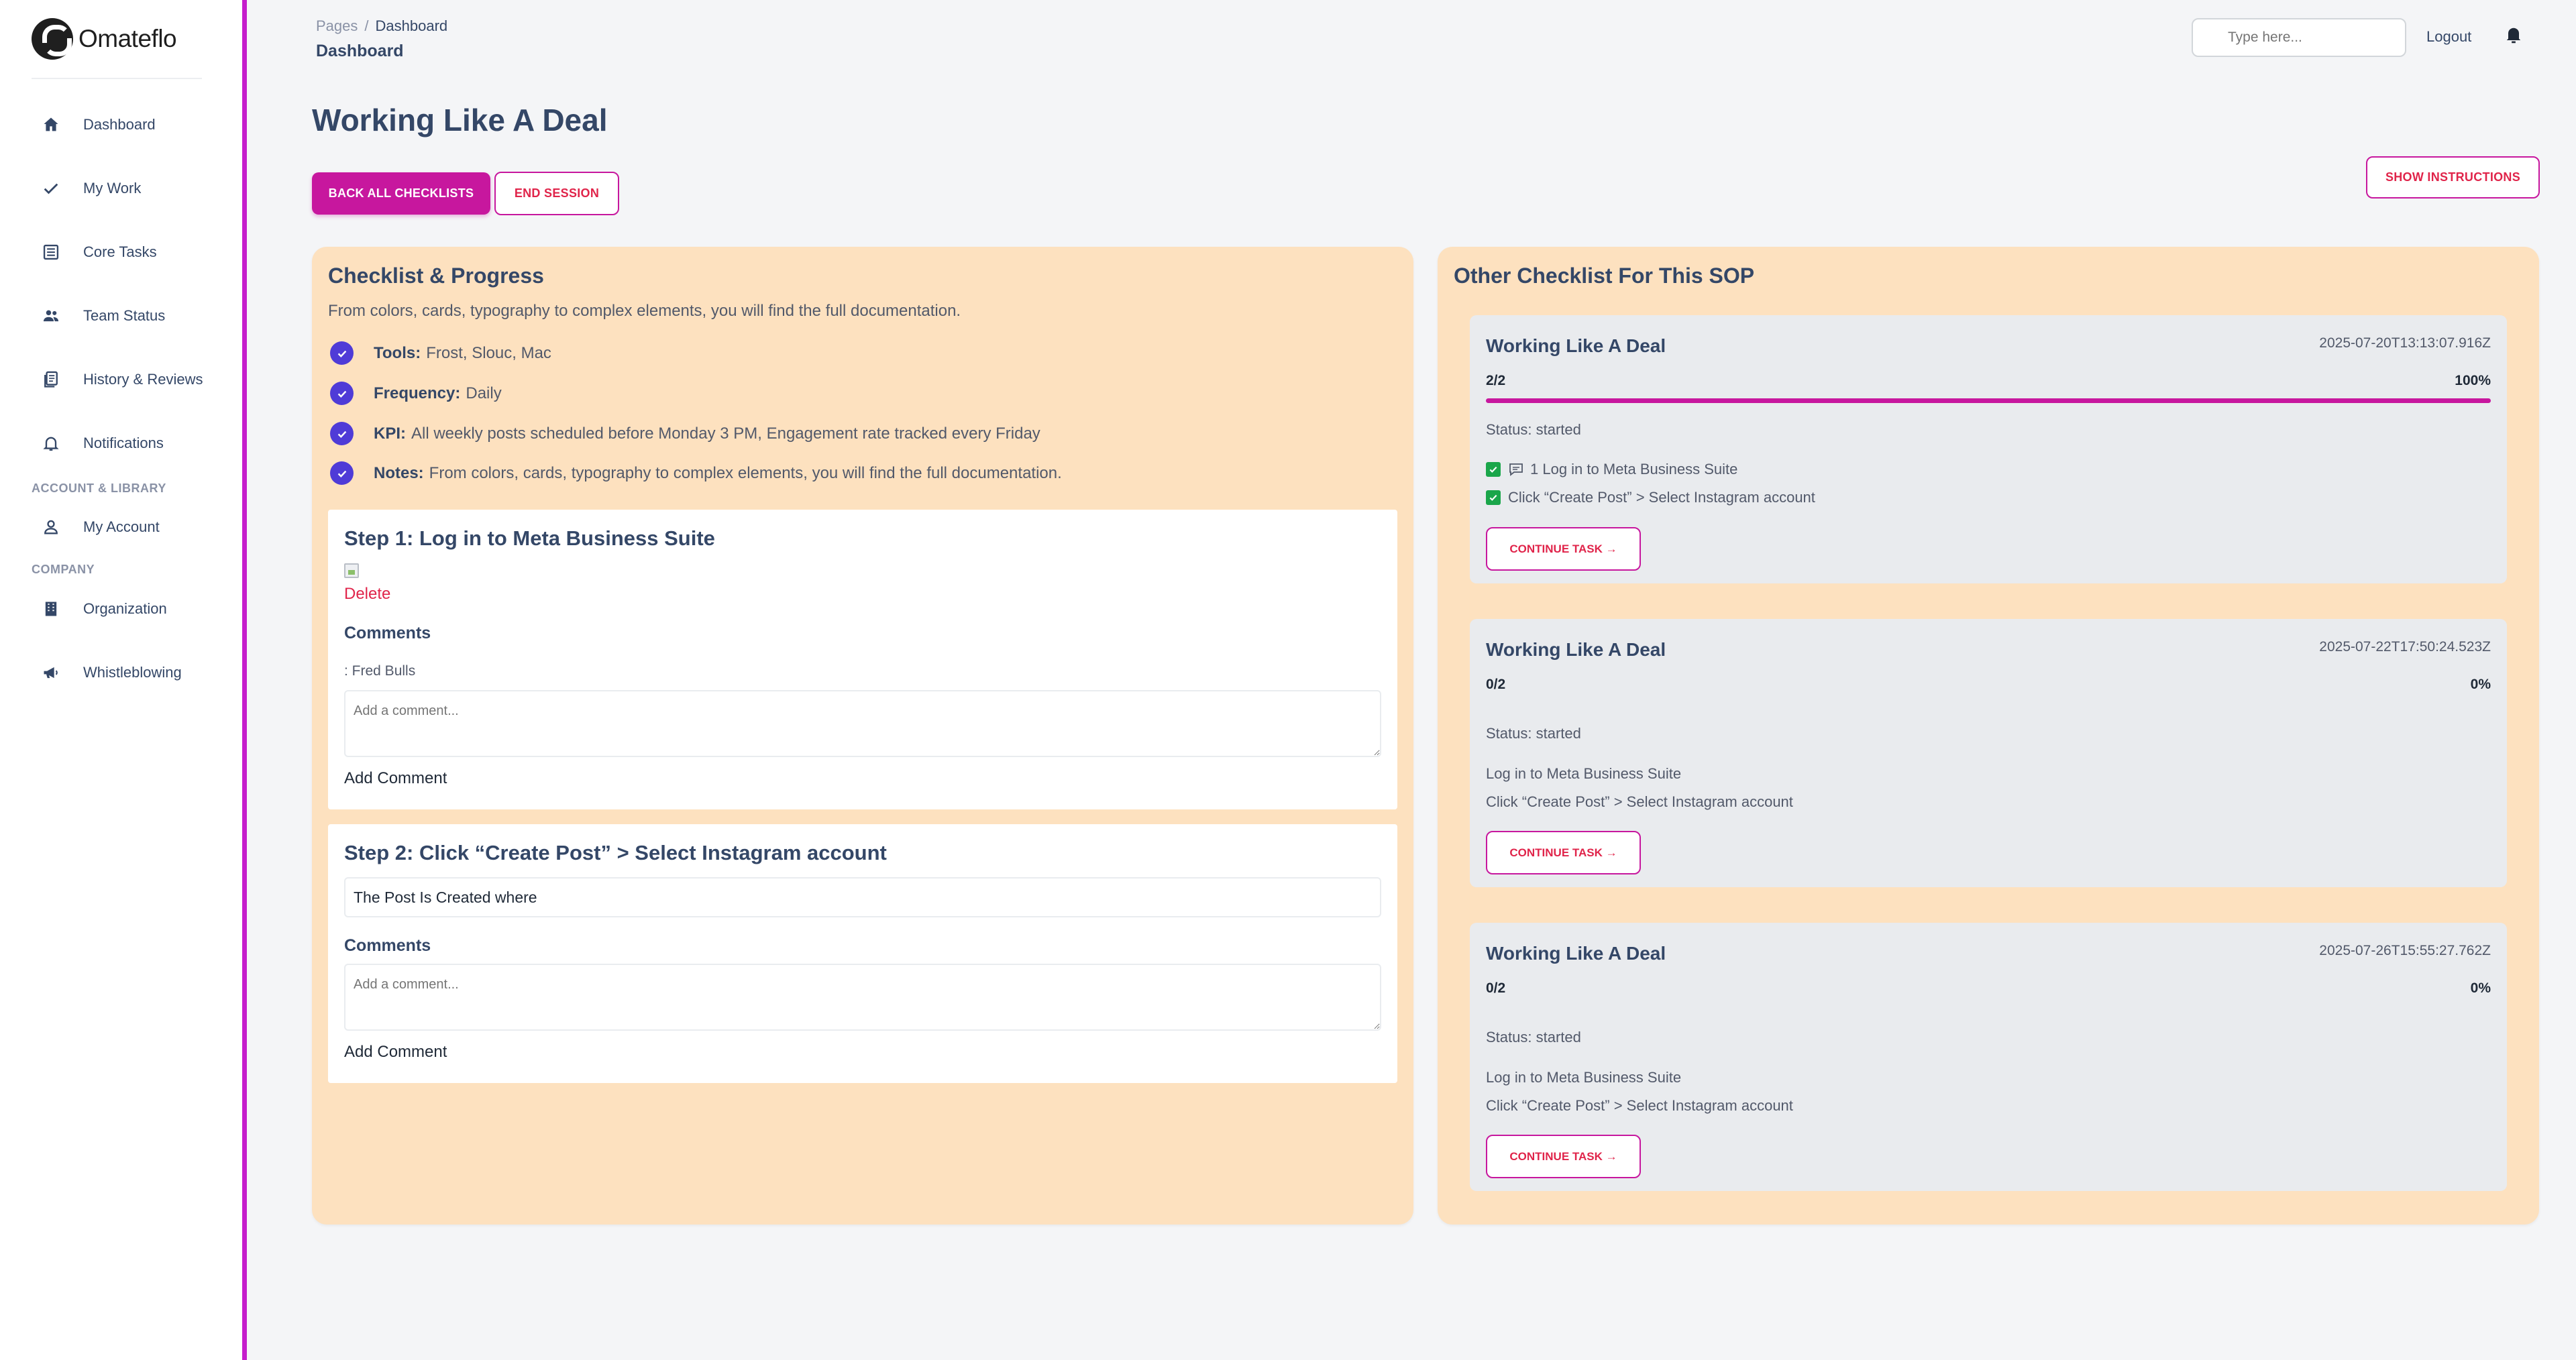 Image resolution: width=2576 pixels, height=1360 pixels. Describe the element at coordinates (1496, 380) in the screenshot. I see `card-progress-count: 2/2` at that location.